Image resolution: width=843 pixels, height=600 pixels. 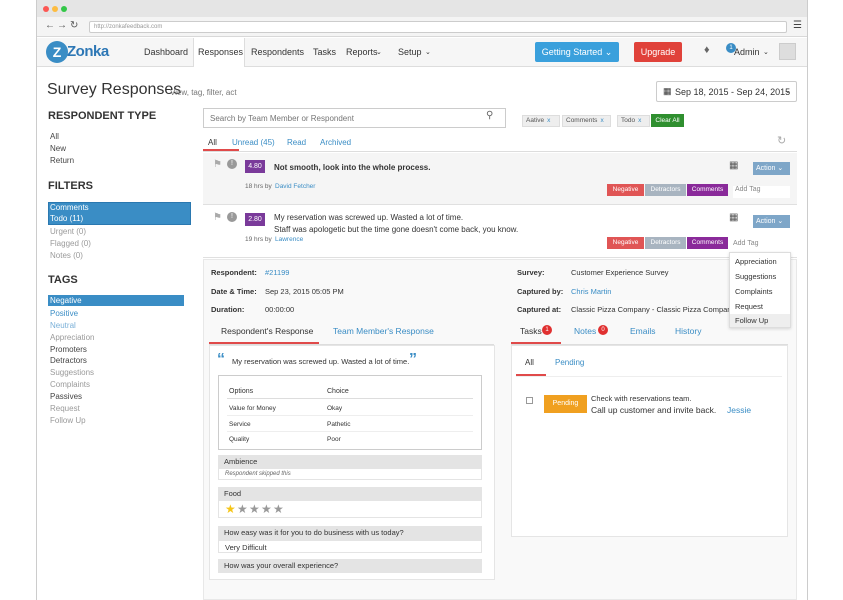 I want to click on admin-menu: Admin, so click(x=747, y=52).